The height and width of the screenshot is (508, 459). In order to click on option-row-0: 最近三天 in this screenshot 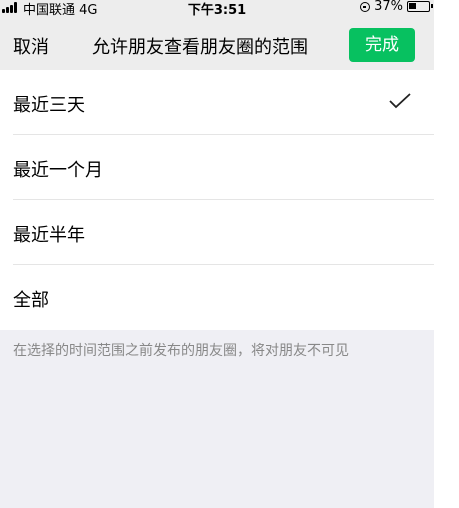, I will do `click(217, 102)`.